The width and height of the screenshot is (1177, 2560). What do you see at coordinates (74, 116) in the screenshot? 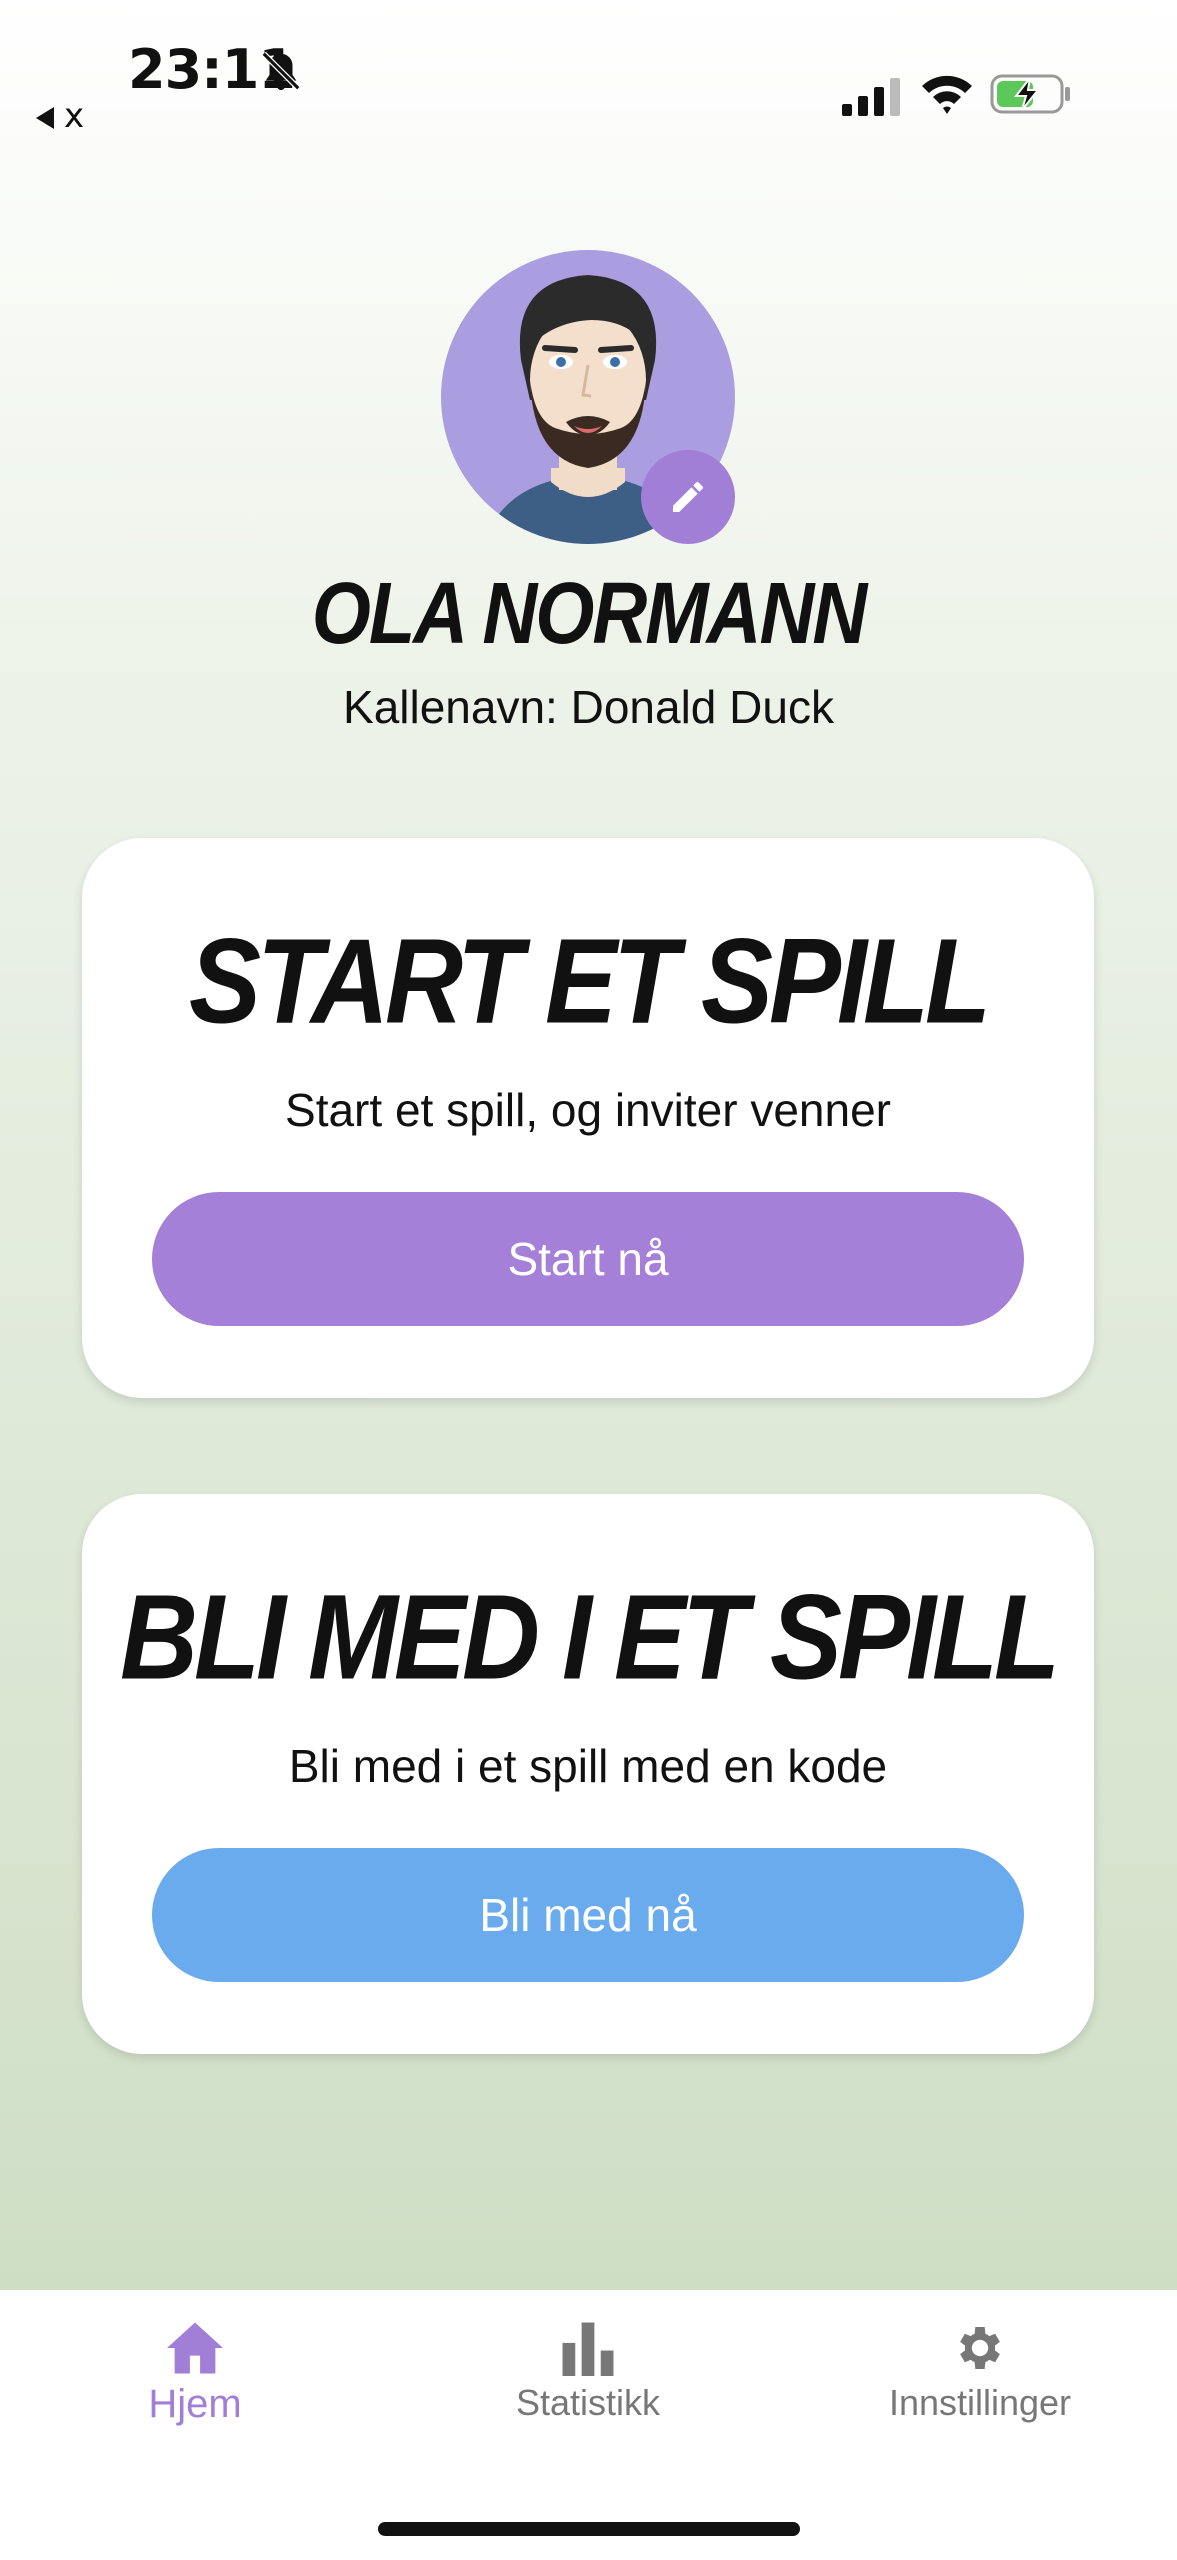
I see `back-label: x` at bounding box center [74, 116].